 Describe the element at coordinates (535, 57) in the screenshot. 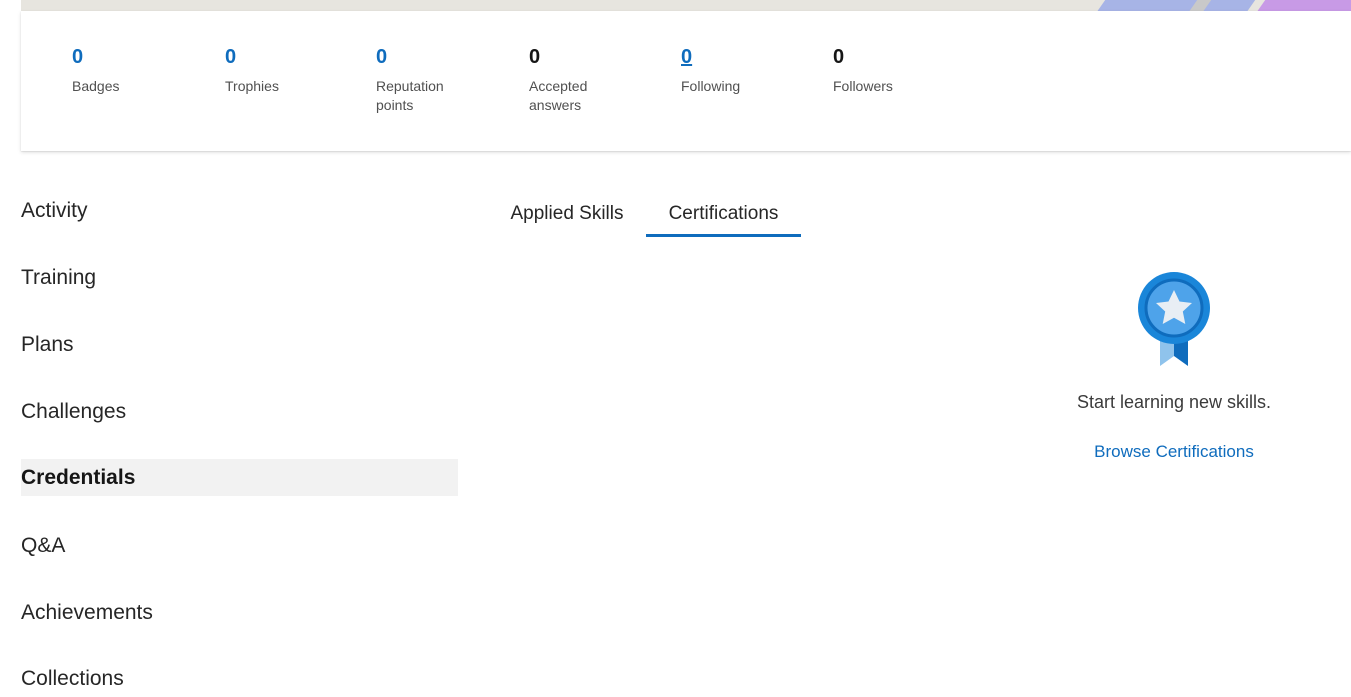

I see `stat-accepted-answers-value: 0` at that location.